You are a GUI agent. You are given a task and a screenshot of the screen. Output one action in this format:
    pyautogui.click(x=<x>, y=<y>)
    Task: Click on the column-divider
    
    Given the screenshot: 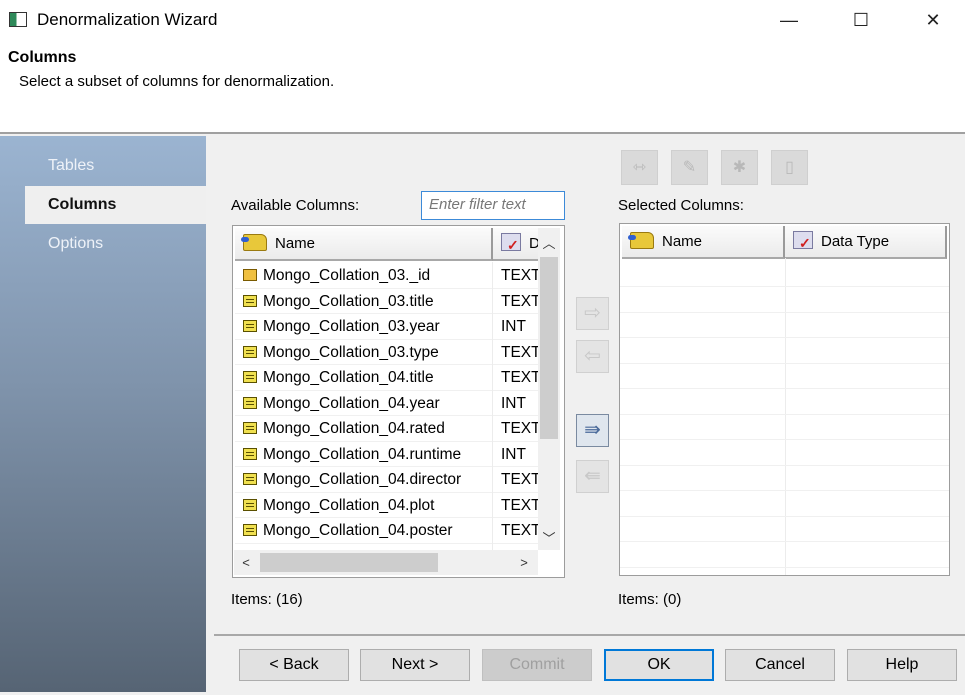 What is the action you would take?
    pyautogui.click(x=492, y=406)
    